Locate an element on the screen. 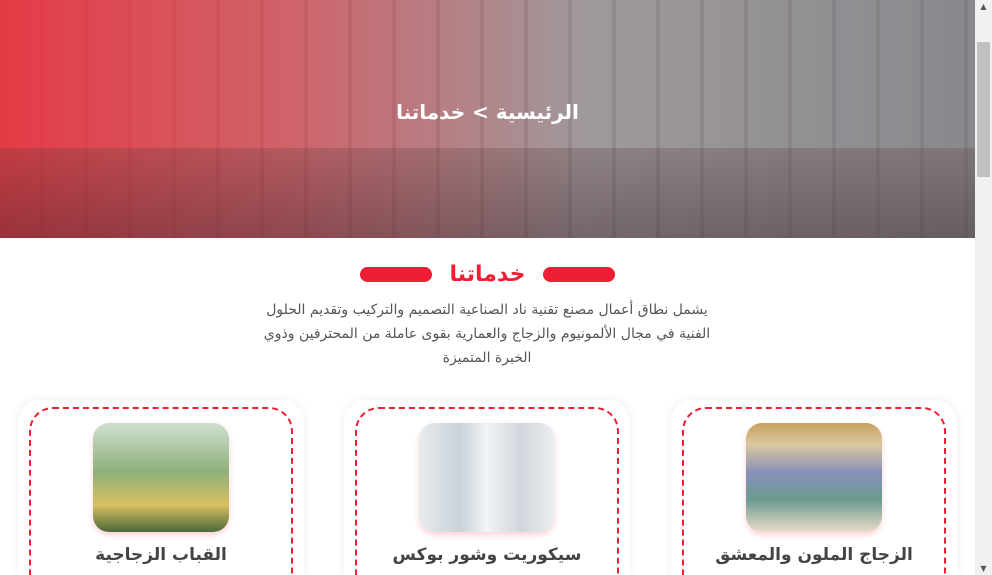  card-title: سيكوريت وشور بوكس is located at coordinates (487, 555).